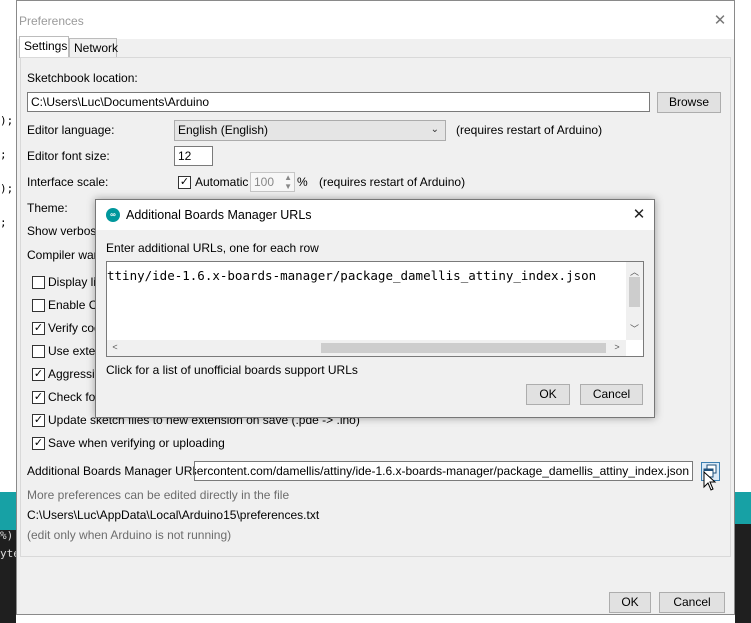  What do you see at coordinates (264, 182) in the screenshot?
I see `scale-value: 100` at bounding box center [264, 182].